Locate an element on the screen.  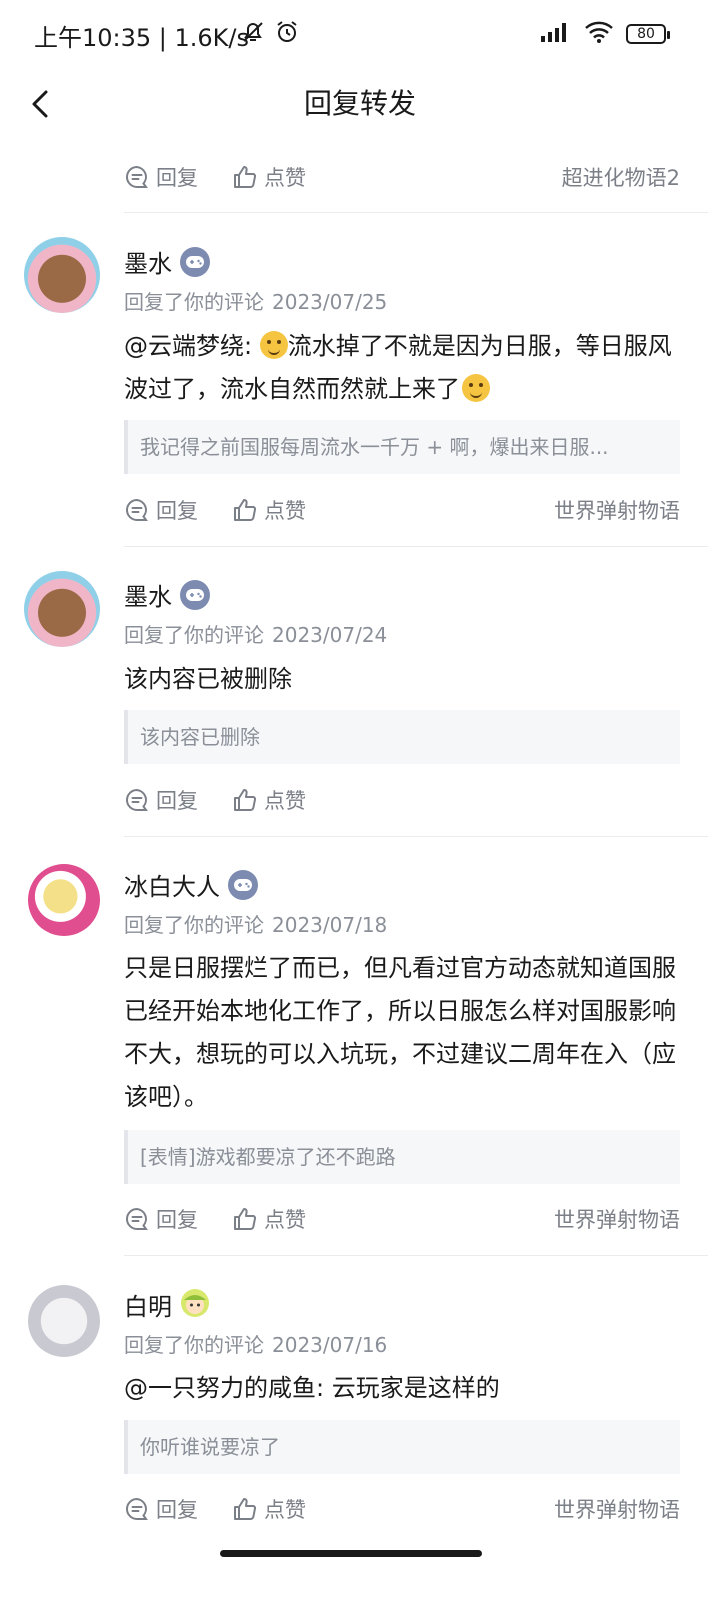
comment-content: @一只努力的咸鱼: 云玩家是这样的 is located at coordinates (312, 1388).